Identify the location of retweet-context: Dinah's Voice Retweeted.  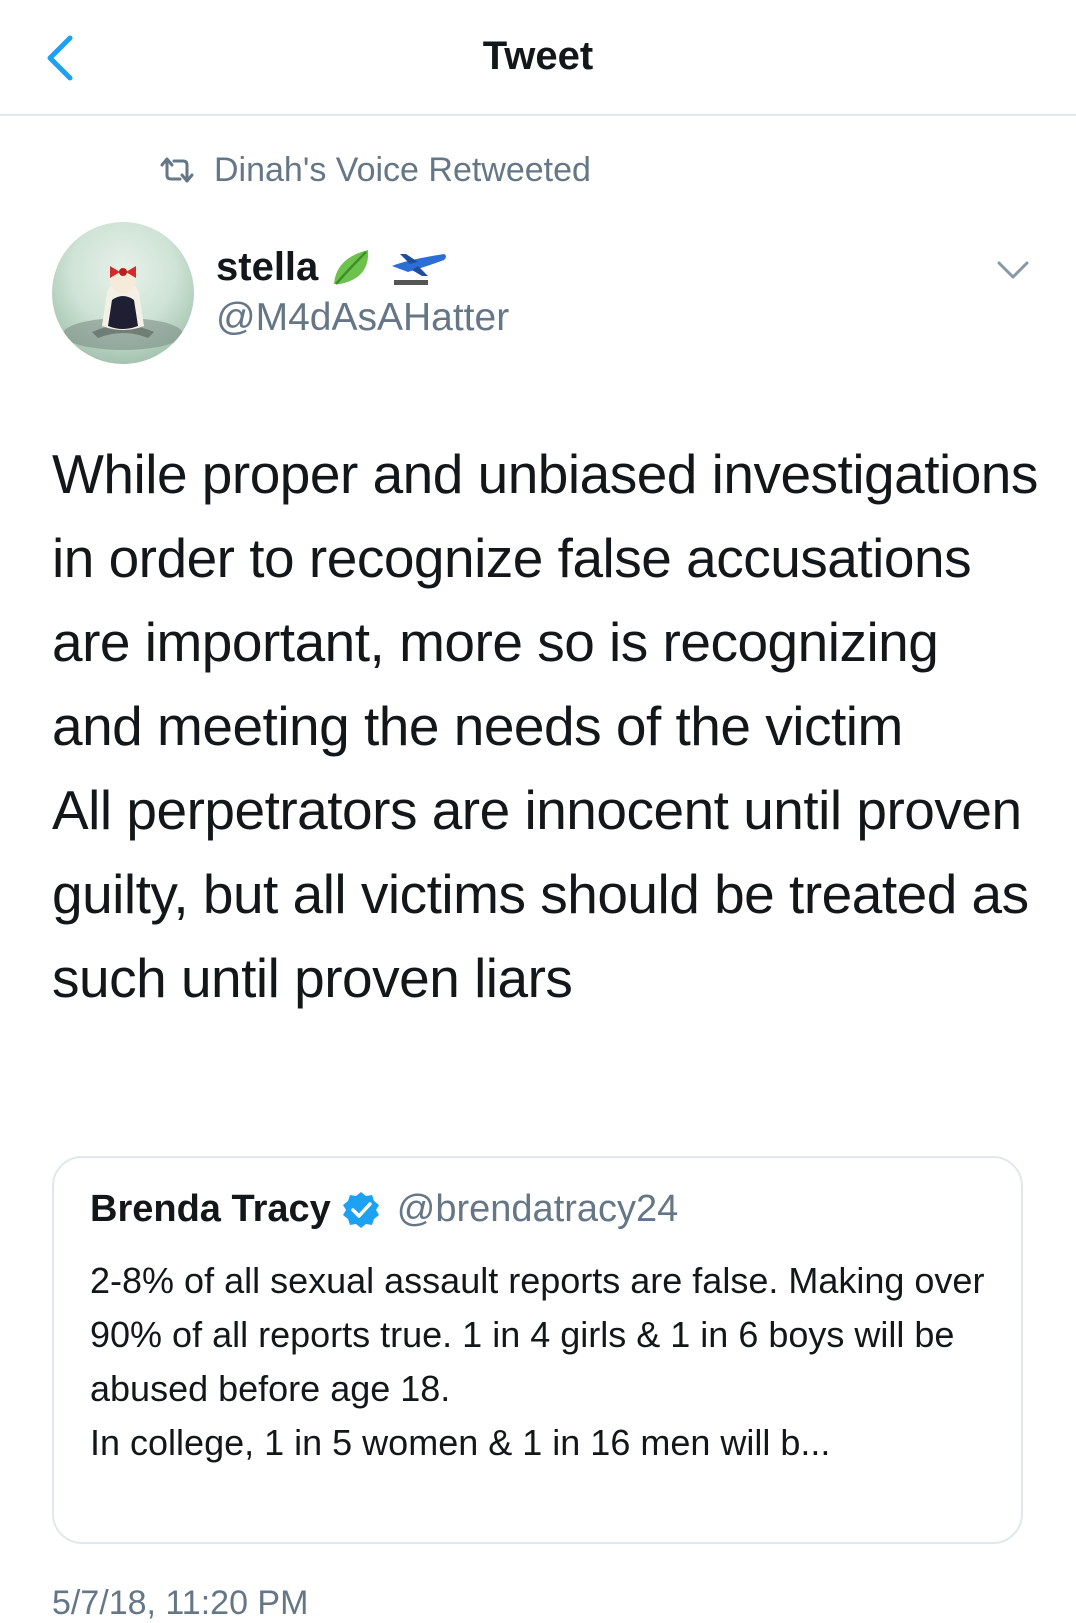
(374, 170).